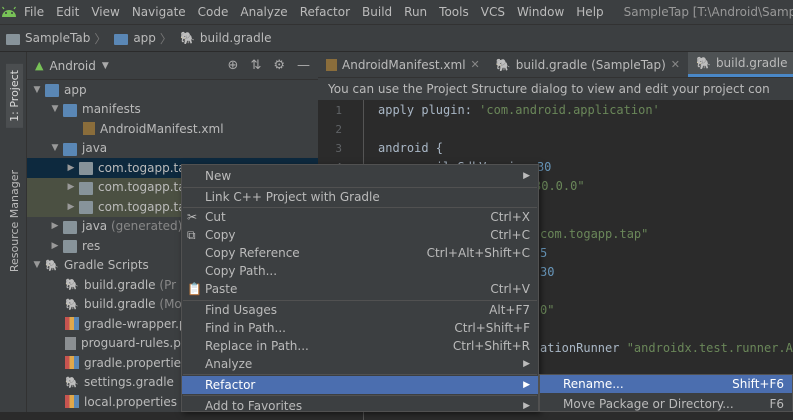 Image resolution: width=793 pixels, height=420 pixels. Describe the element at coordinates (133, 362) in the screenshot. I see `tree-item-label: gradle.propertie` at that location.